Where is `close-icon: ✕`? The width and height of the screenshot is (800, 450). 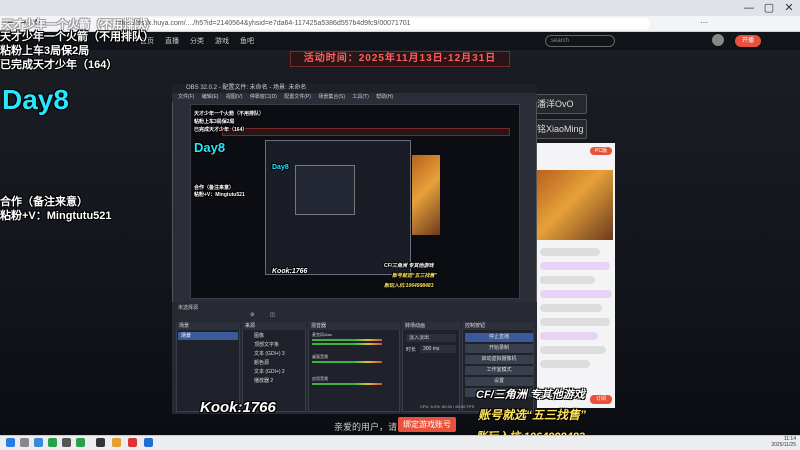 close-icon: ✕ is located at coordinates (789, 7).